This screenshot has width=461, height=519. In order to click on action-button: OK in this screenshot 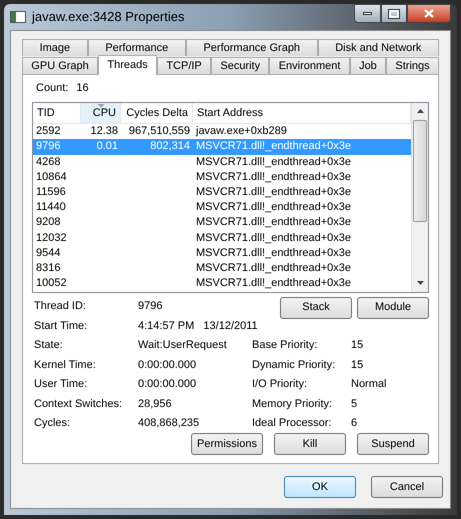, I will do `click(320, 487)`.